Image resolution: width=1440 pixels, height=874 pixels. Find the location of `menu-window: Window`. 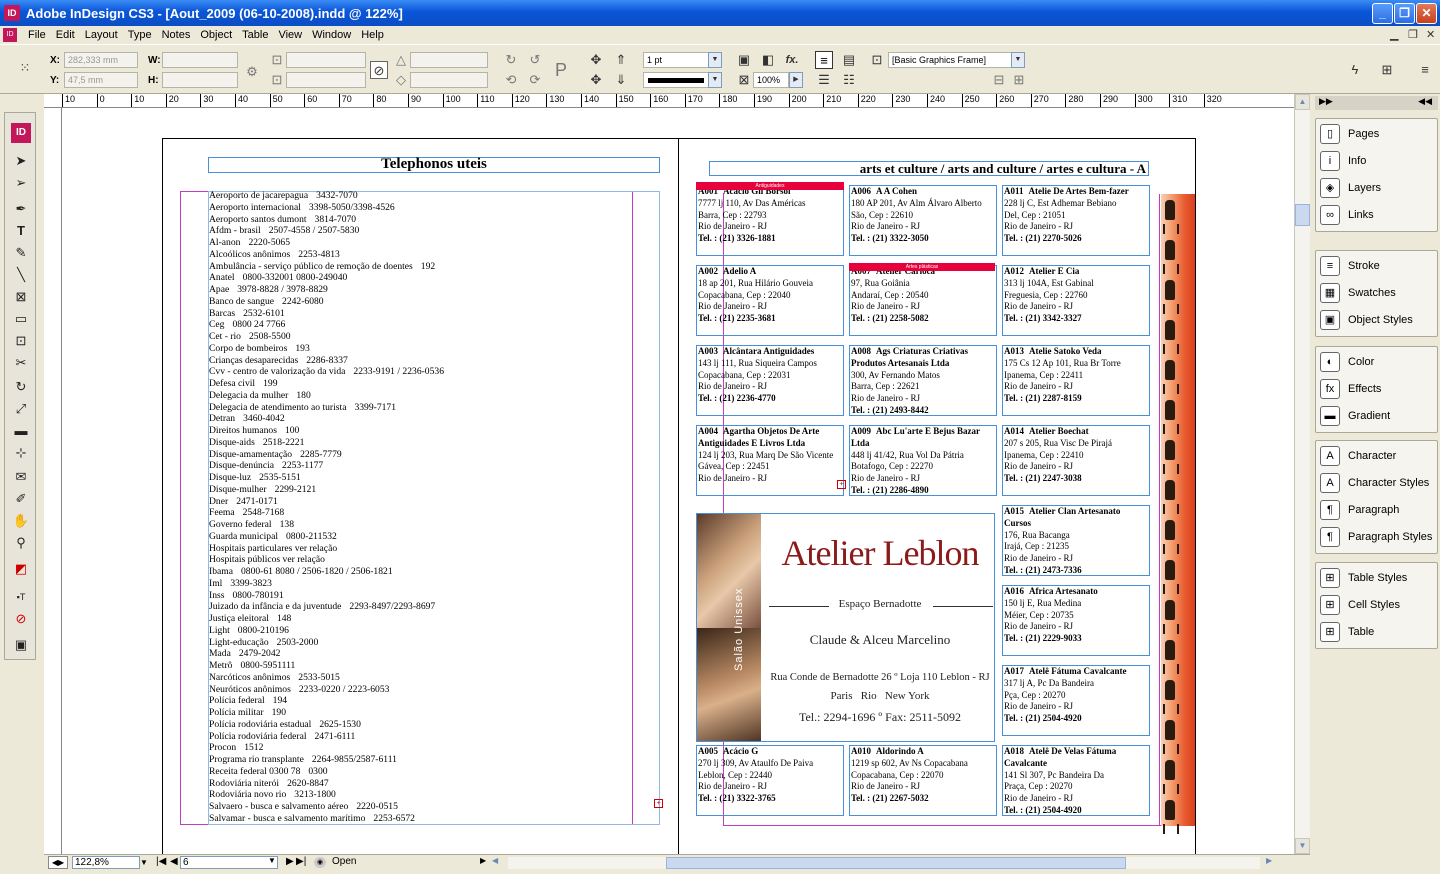

menu-window: Window is located at coordinates (331, 35).